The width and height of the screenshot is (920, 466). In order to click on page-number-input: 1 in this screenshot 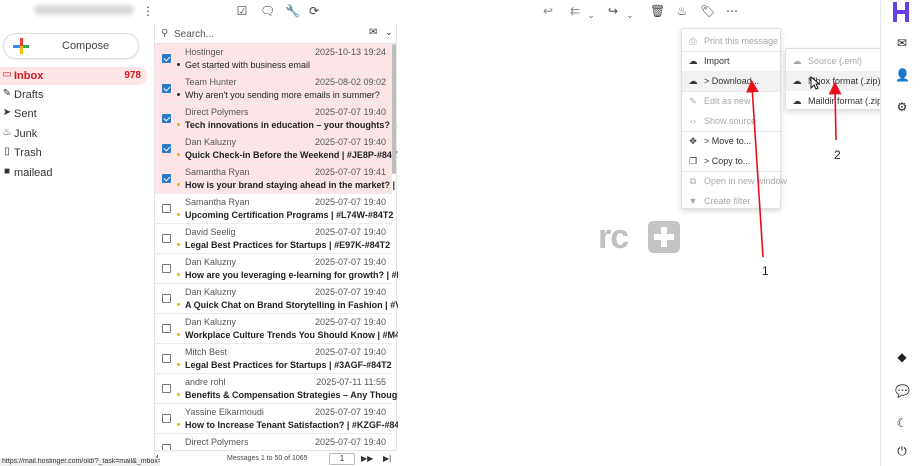, I will do `click(342, 459)`.